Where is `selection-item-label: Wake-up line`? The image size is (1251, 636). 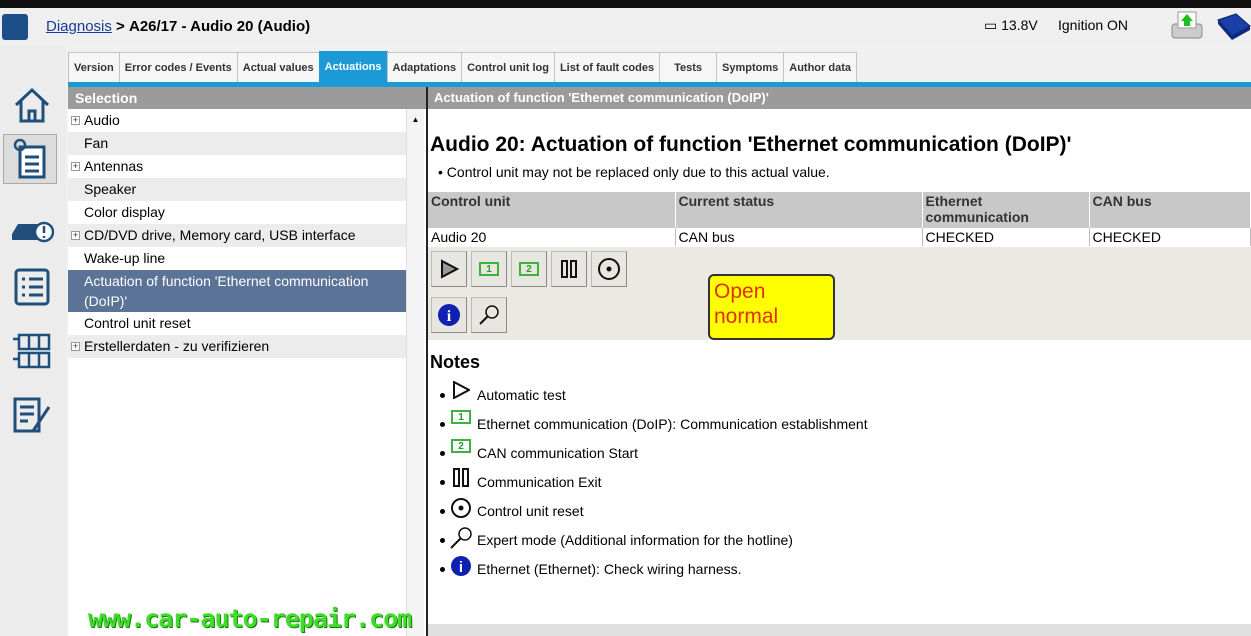 selection-item-label: Wake-up line is located at coordinates (125, 258).